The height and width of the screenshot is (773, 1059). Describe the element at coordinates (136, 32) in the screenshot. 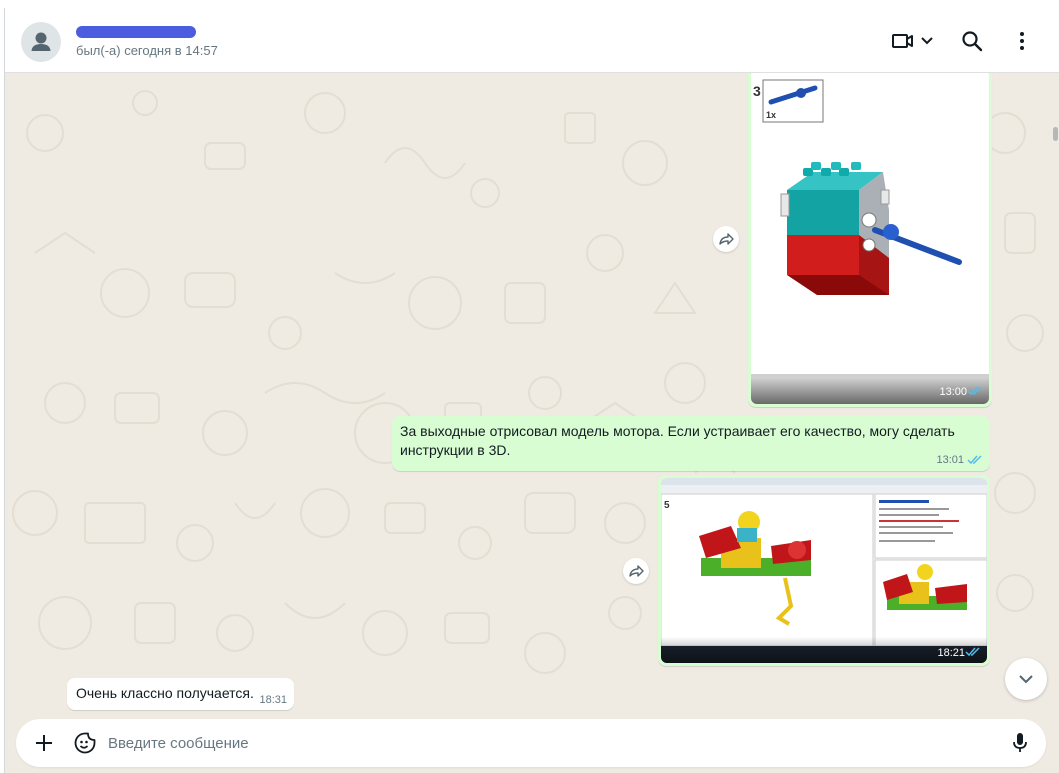

I see `contact-name-redacted` at that location.